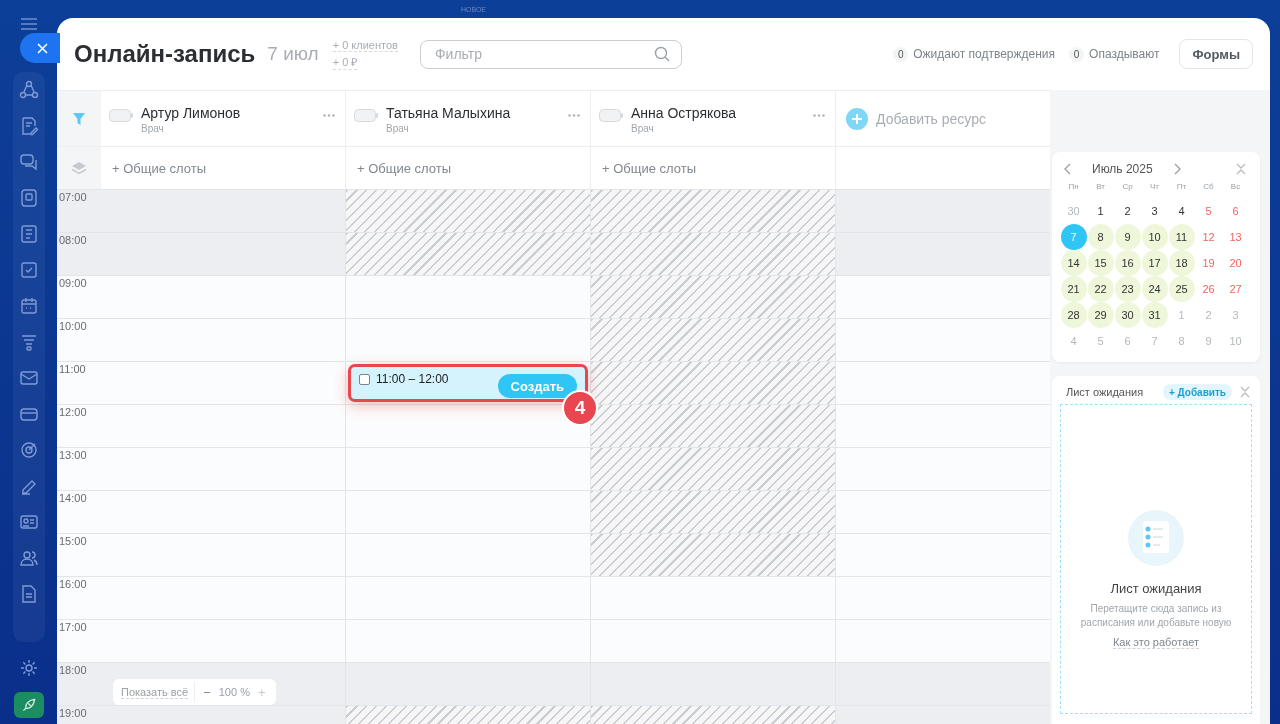 This screenshot has width=1280, height=724. Describe the element at coordinates (1122, 169) in the screenshot. I see `month-title: Июль 2025` at that location.